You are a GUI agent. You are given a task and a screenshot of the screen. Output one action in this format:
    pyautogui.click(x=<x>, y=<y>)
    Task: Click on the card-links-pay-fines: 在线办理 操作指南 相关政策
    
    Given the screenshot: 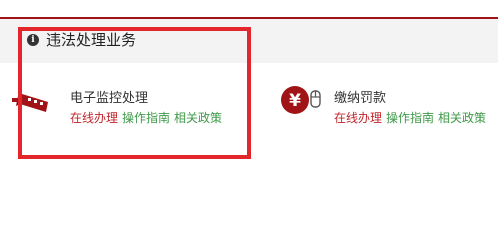 What is the action you would take?
    pyautogui.click(x=410, y=118)
    